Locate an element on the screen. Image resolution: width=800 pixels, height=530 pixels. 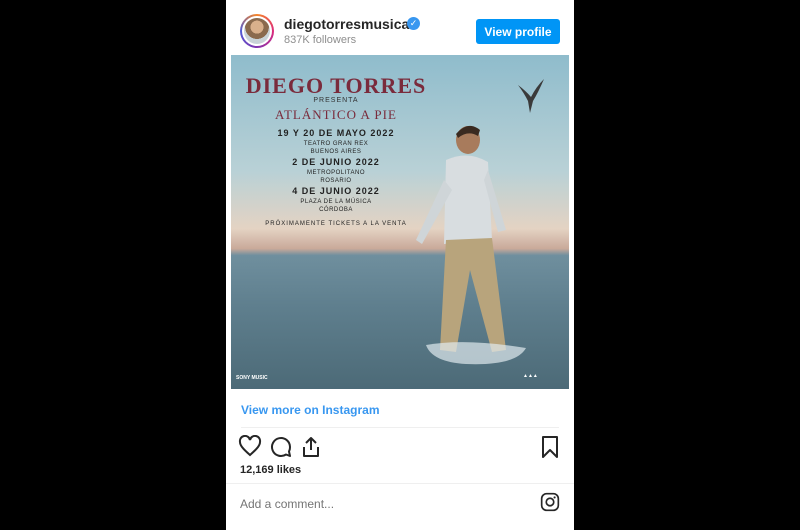
view-profile-button: View profile is located at coordinates (518, 31).